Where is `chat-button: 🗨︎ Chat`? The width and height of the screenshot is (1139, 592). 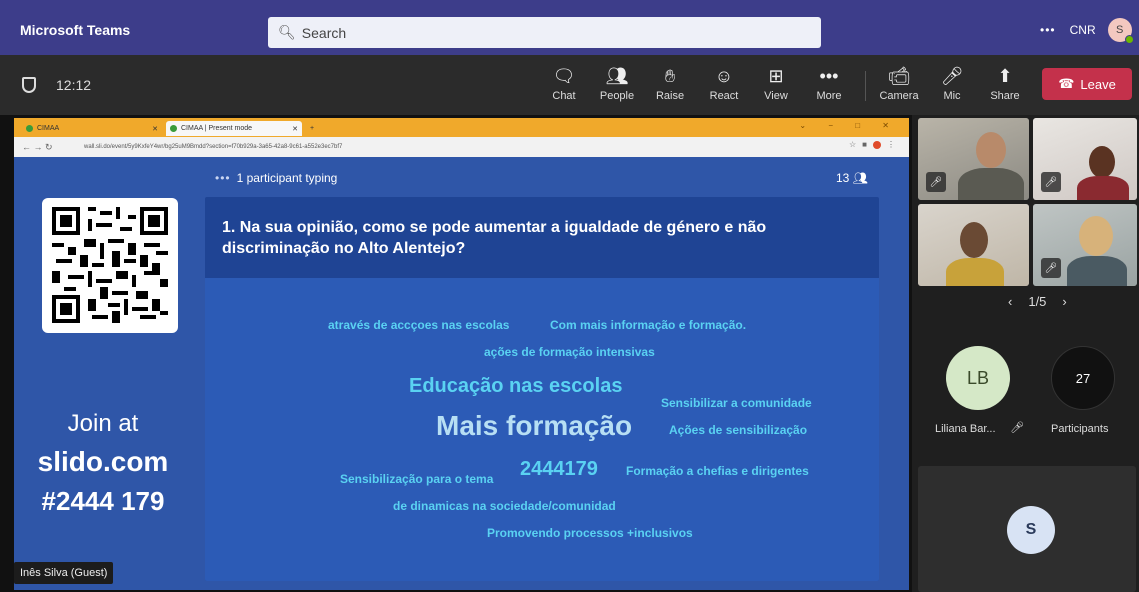
chat-button: 🗨︎ Chat is located at coordinates (564, 83).